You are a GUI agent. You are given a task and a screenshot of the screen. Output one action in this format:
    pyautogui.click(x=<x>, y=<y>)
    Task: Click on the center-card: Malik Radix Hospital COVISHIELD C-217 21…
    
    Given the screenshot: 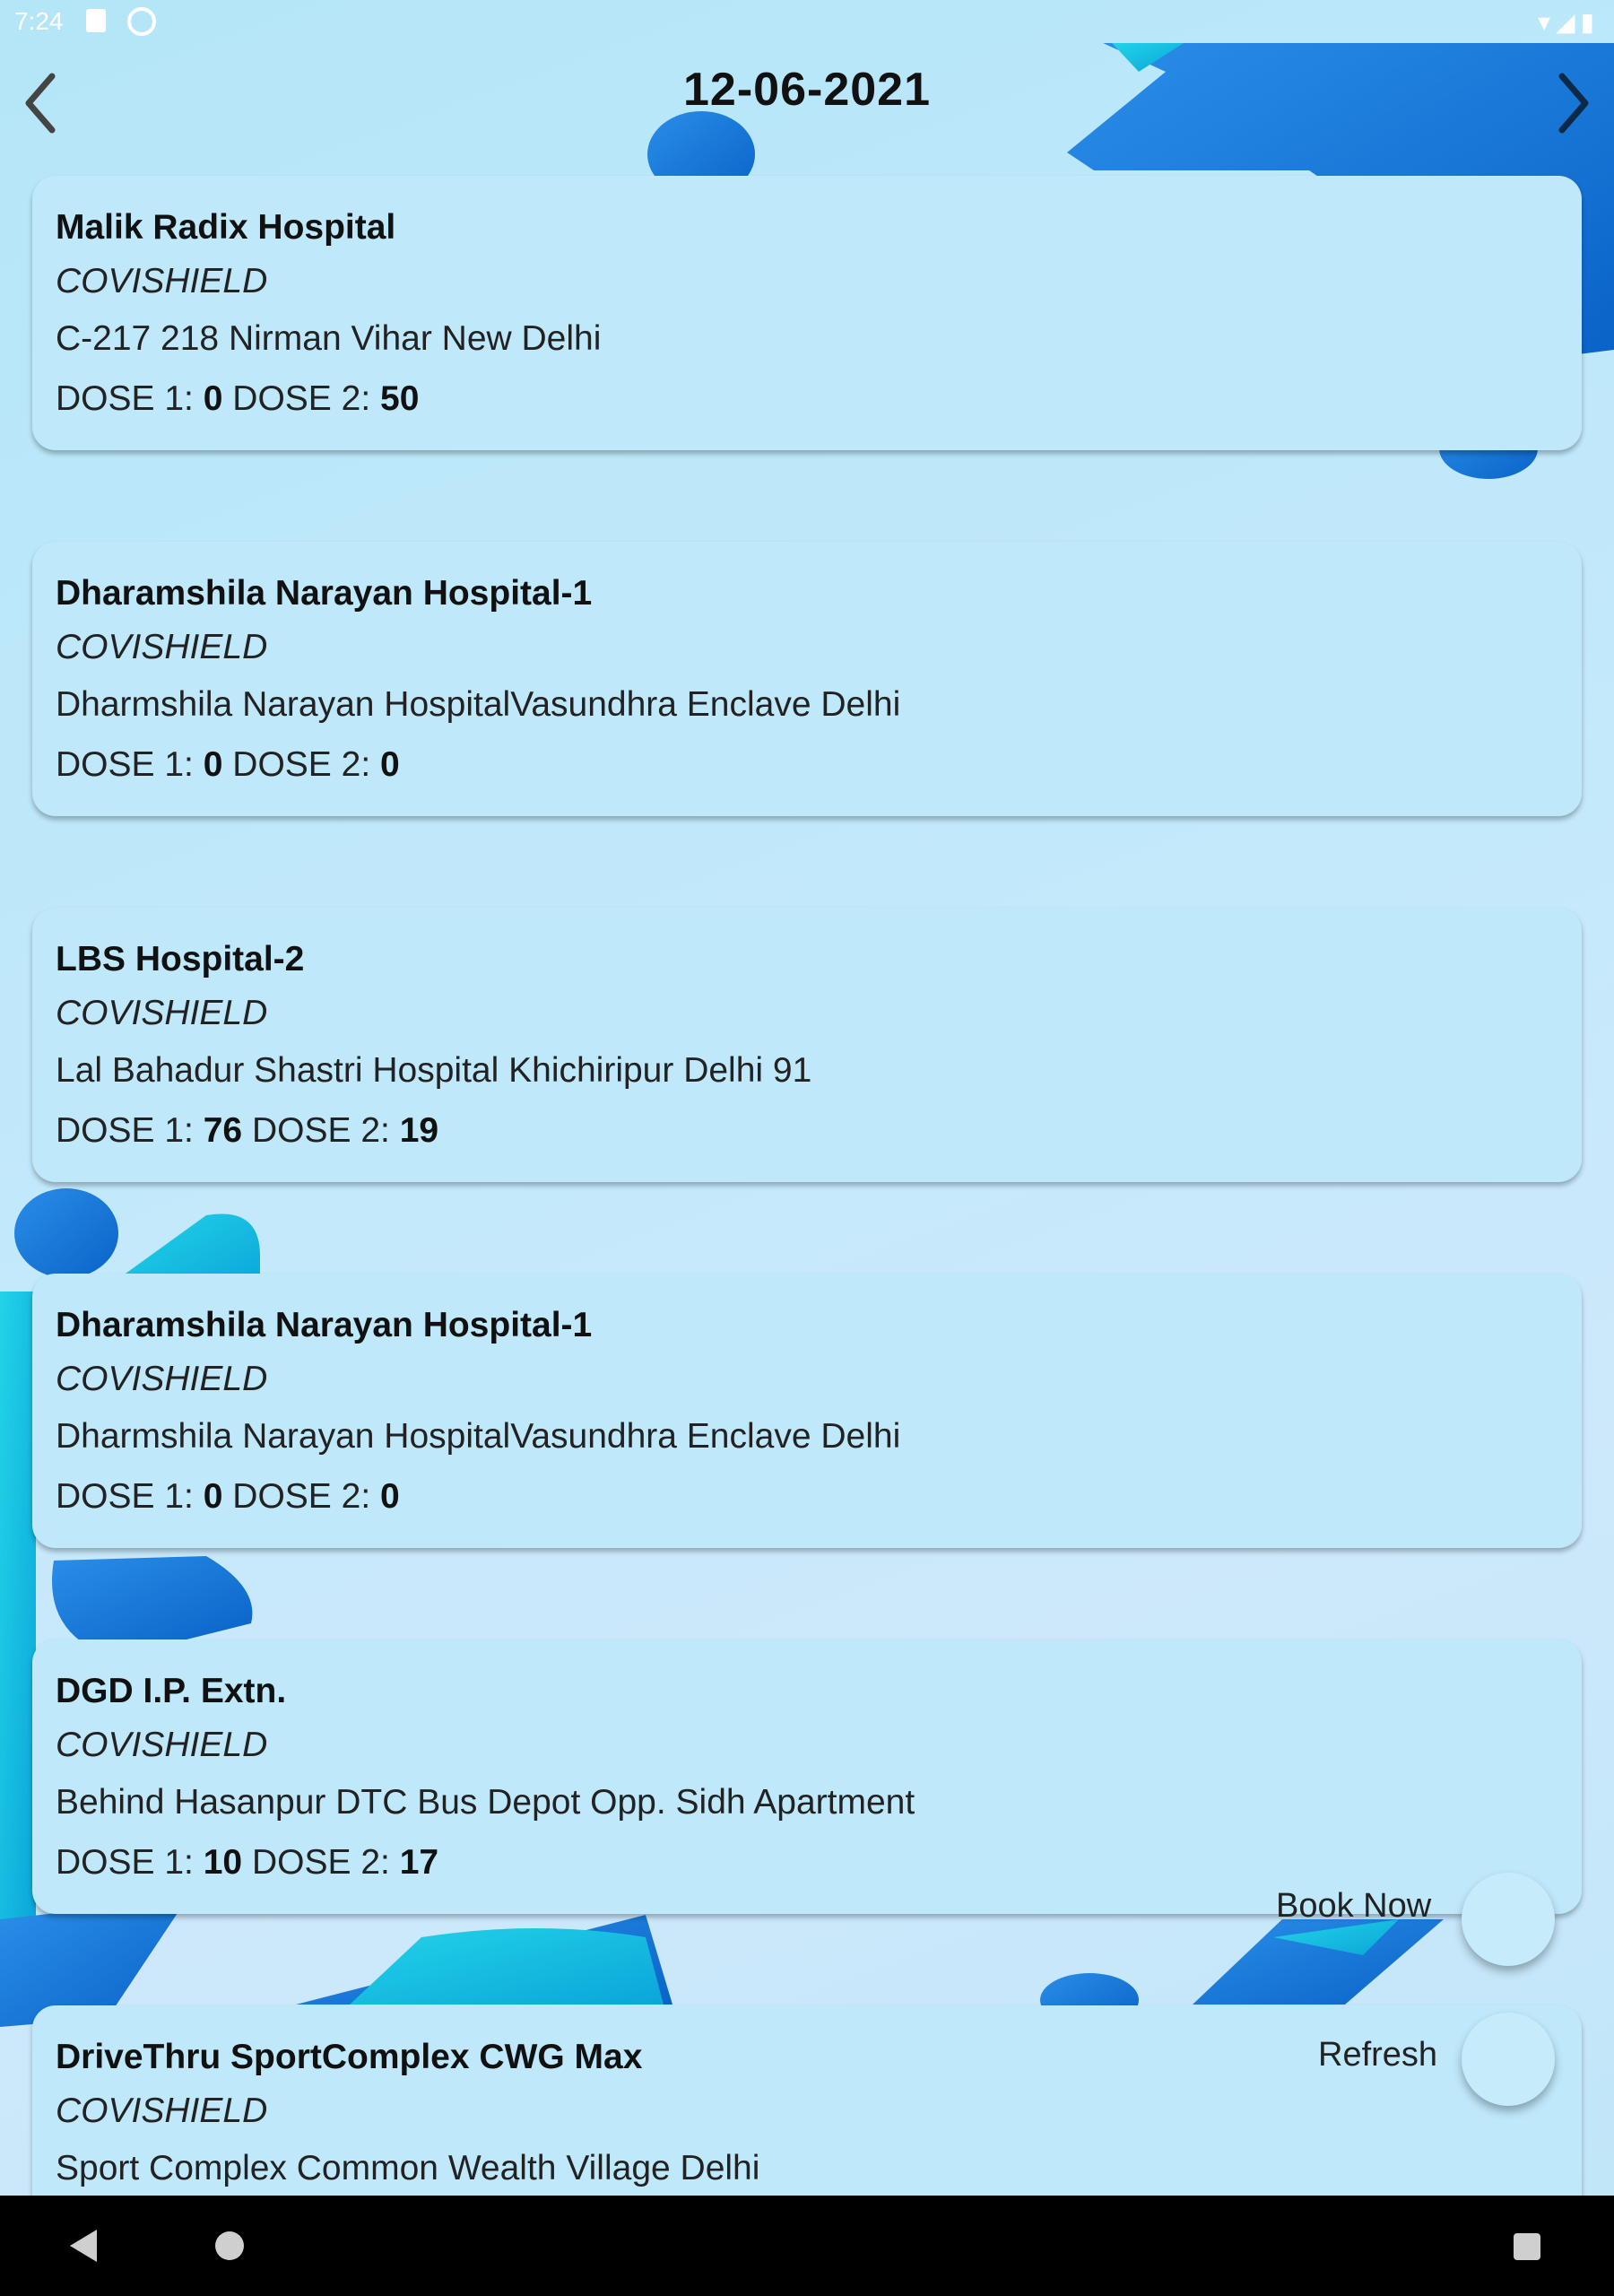 What is the action you would take?
    pyautogui.click(x=807, y=313)
    